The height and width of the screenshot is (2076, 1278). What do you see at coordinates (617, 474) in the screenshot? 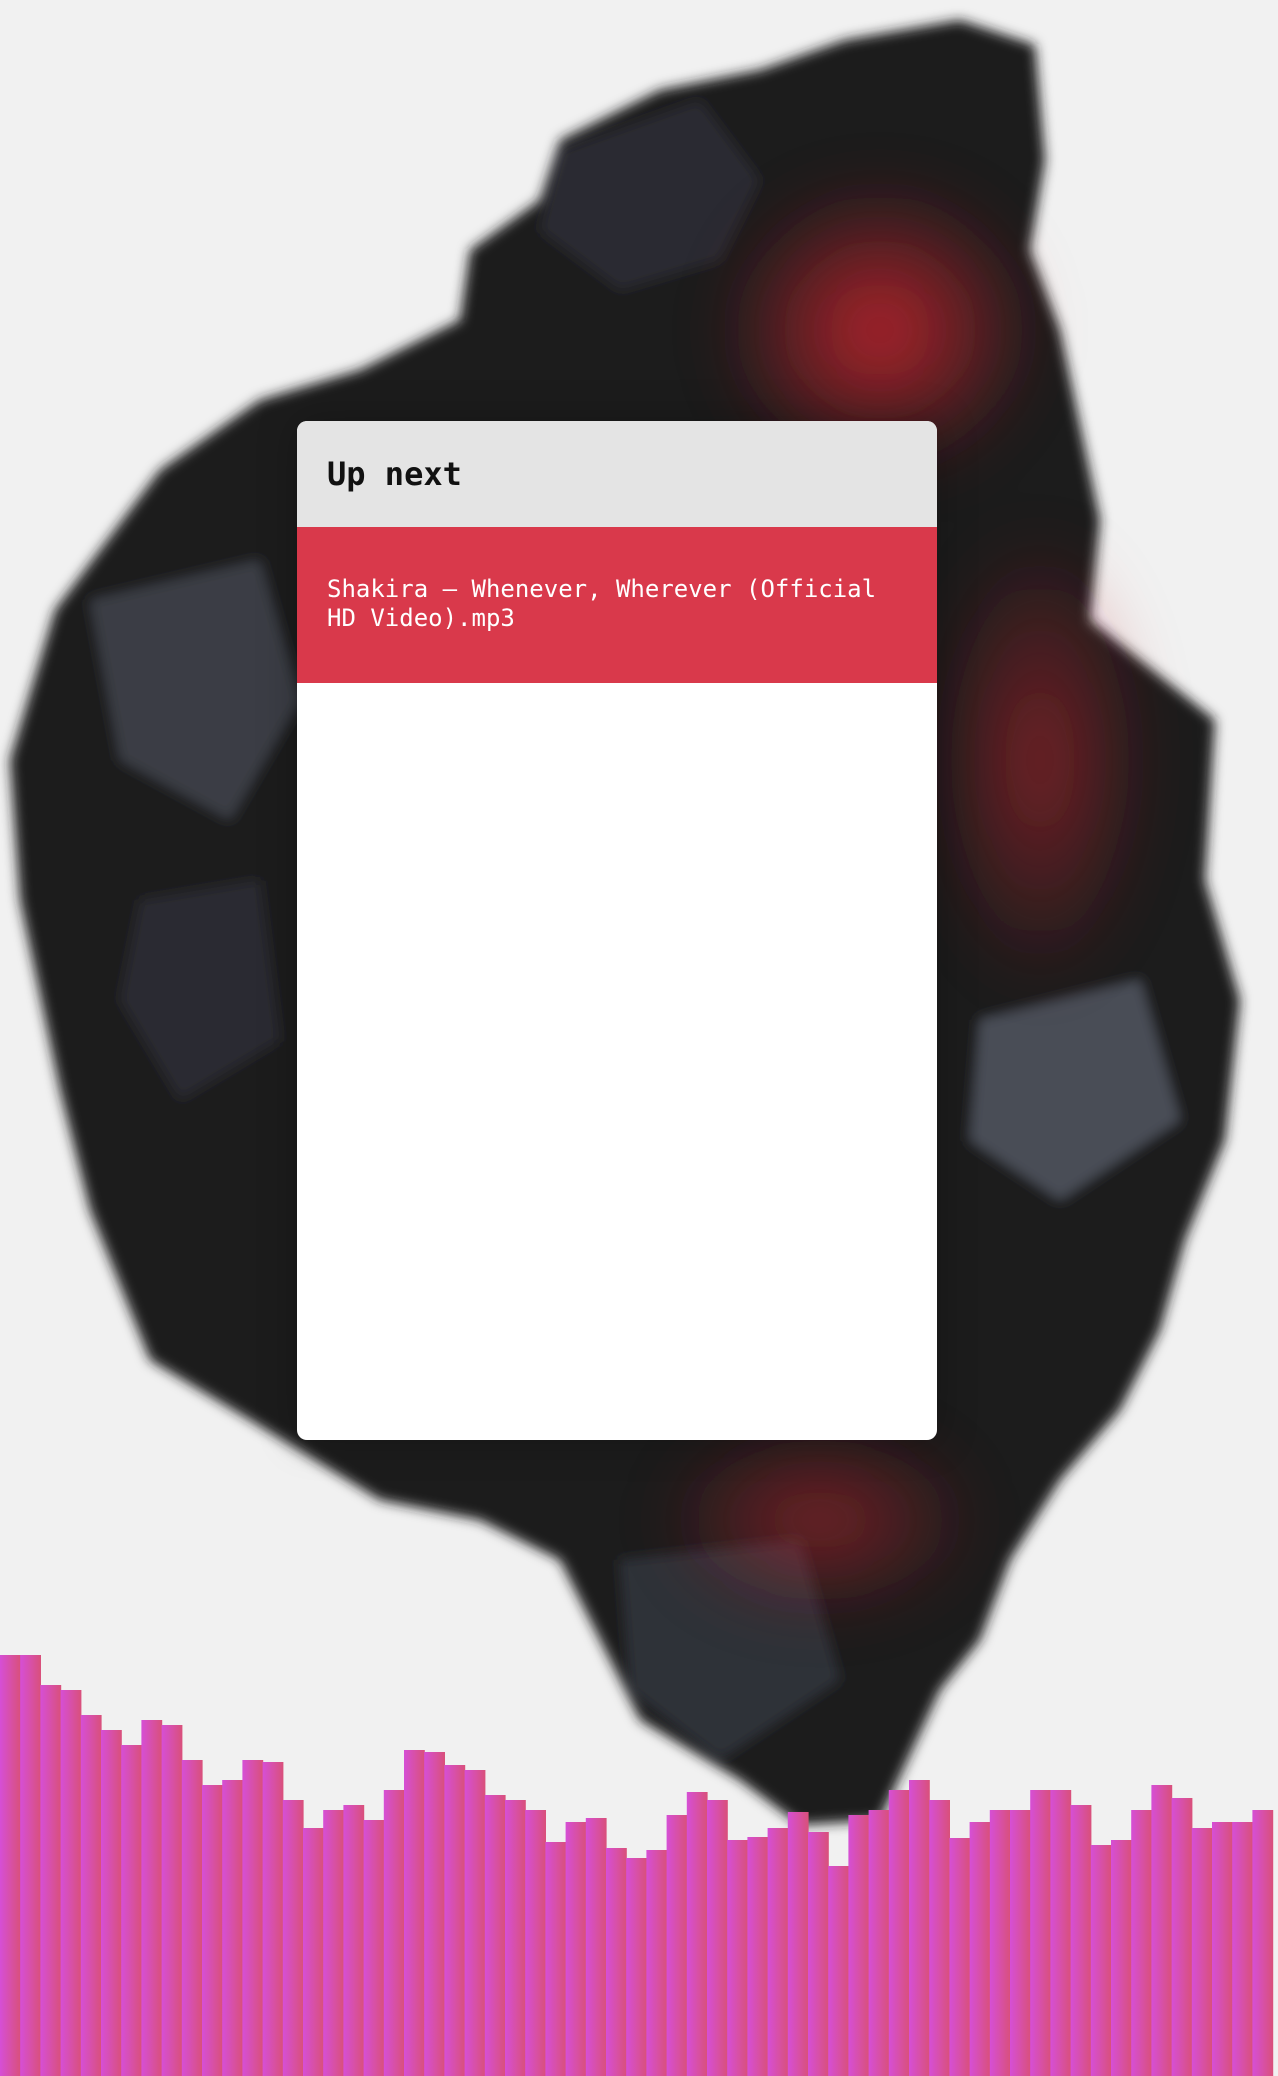
I see `panel-header: Up next` at bounding box center [617, 474].